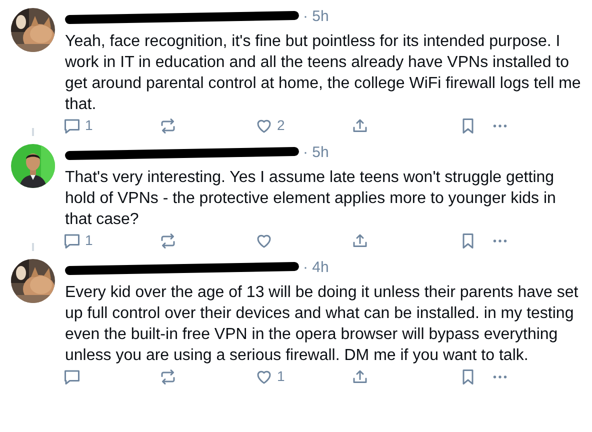 Image resolution: width=592 pixels, height=432 pixels. I want to click on post-text: That's very interesting. Yes I assume late teens won't struggle getting hold of VPNs - the protective element applies more to younger kids in that case?, so click(311, 199).